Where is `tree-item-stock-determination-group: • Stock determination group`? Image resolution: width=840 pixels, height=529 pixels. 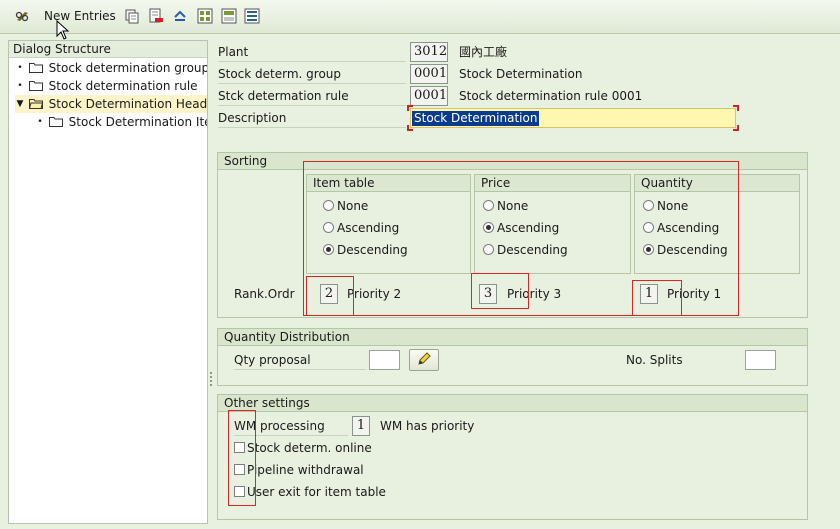 tree-item-stock-determination-group: • Stock determination group is located at coordinates (111, 68).